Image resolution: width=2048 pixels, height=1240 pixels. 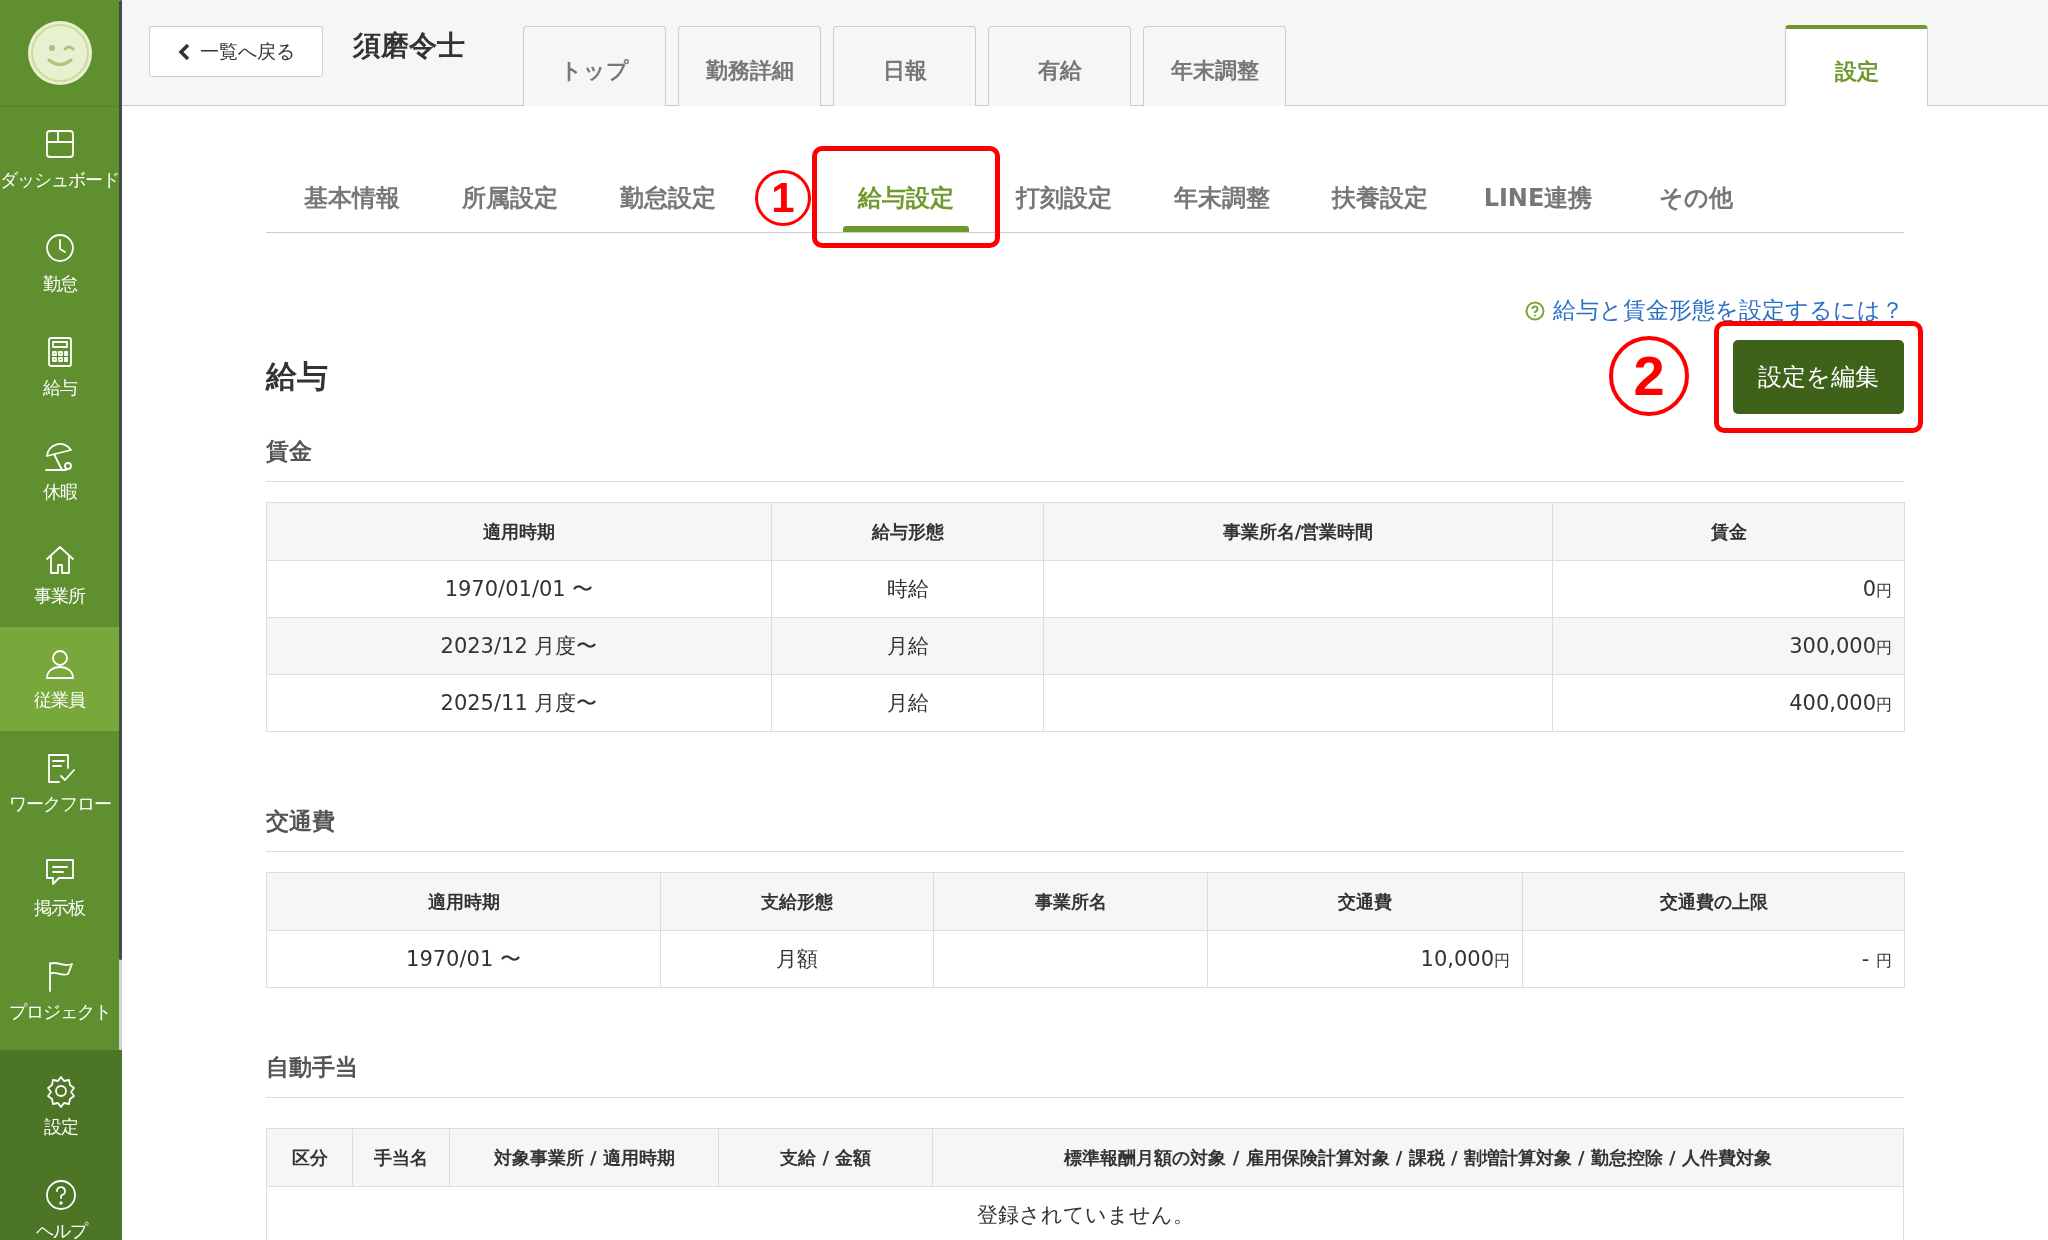 I want to click on column-header: 対象事業所 / 適用時期, so click(x=584, y=1157).